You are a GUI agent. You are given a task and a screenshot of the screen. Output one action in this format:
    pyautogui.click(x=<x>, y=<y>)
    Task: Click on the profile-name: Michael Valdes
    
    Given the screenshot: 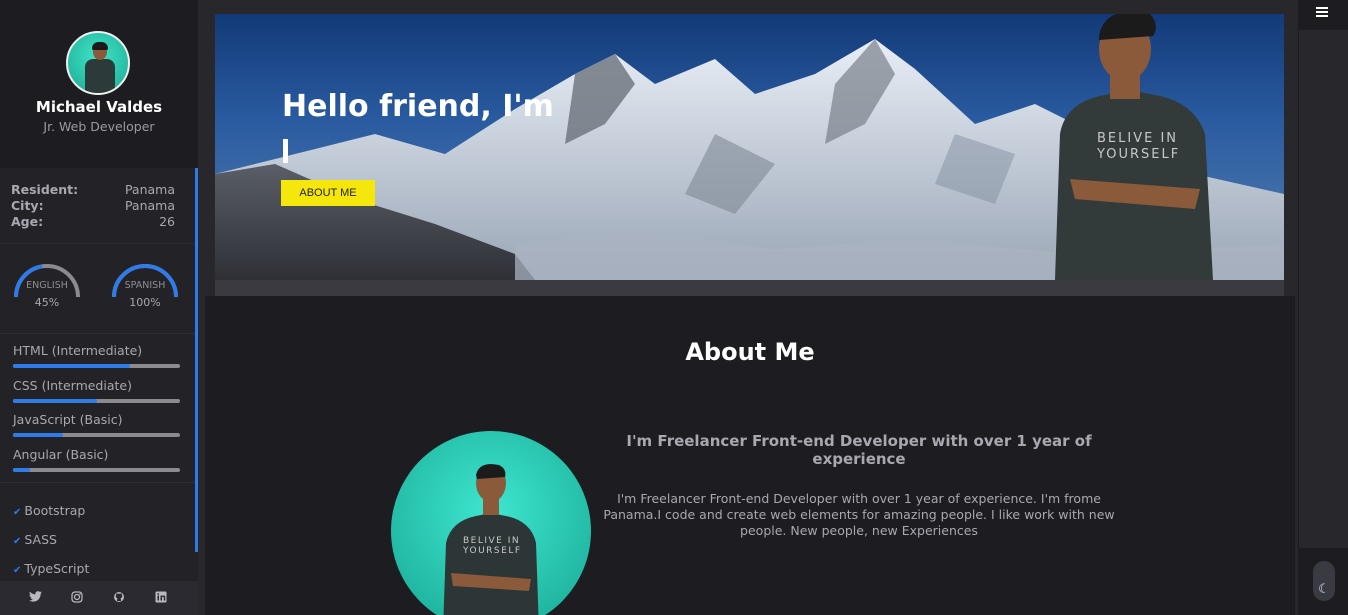 What is the action you would take?
    pyautogui.click(x=99, y=107)
    